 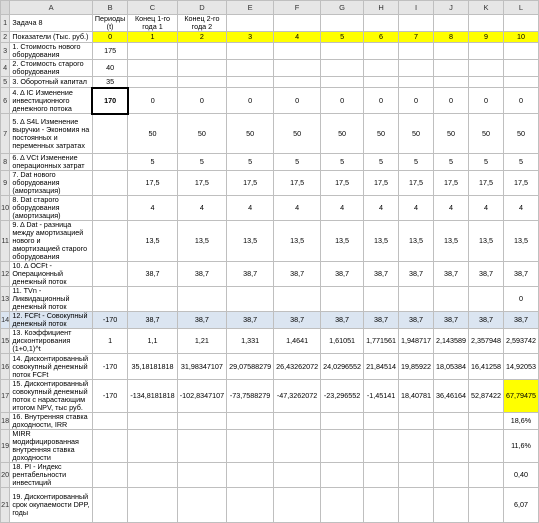 I want to click on cell-b19, so click(x=110, y=446).